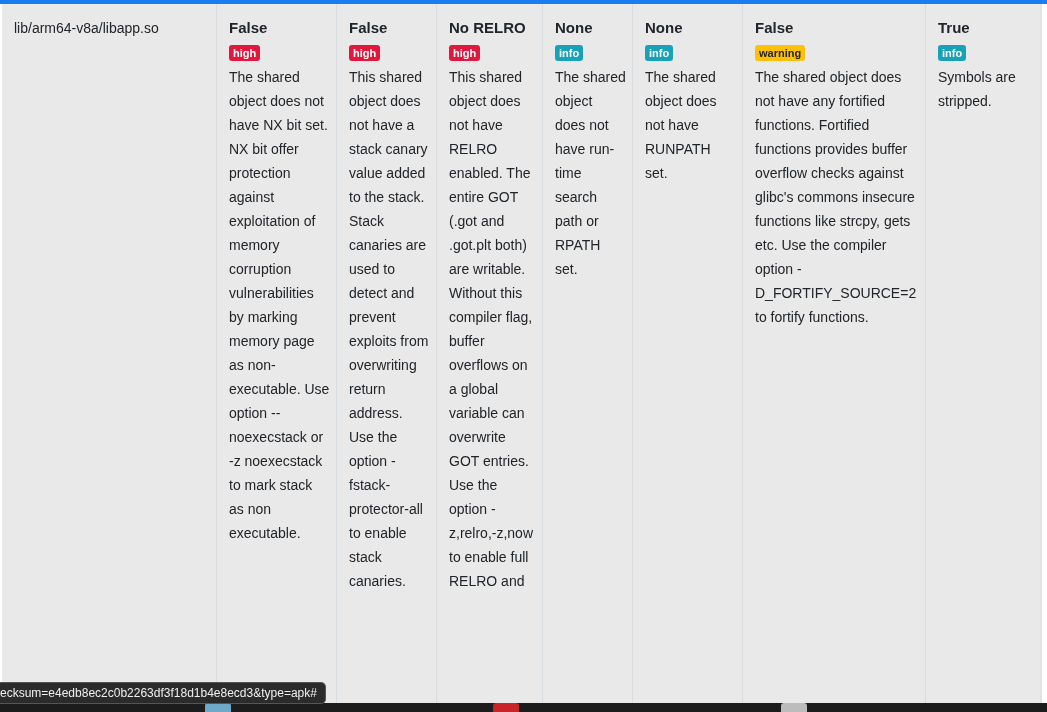  I want to click on check-description: The shared object does not have run-time search path or RPATH set., so click(590, 173).